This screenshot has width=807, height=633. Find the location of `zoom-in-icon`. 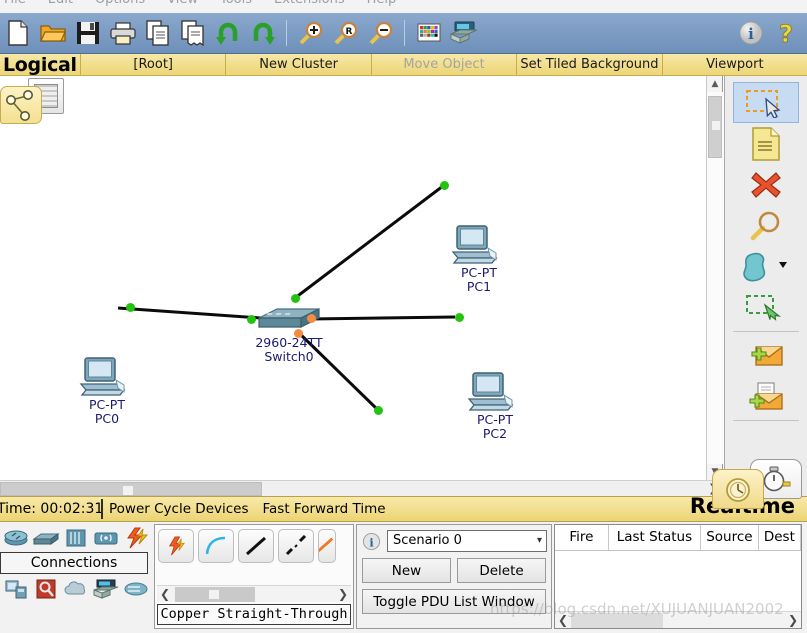

zoom-in-icon is located at coordinates (310, 33).